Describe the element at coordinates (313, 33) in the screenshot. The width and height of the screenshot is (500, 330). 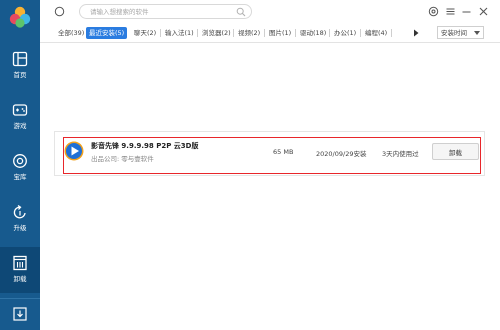
I see `tab-driver: 驱动(18)` at that location.